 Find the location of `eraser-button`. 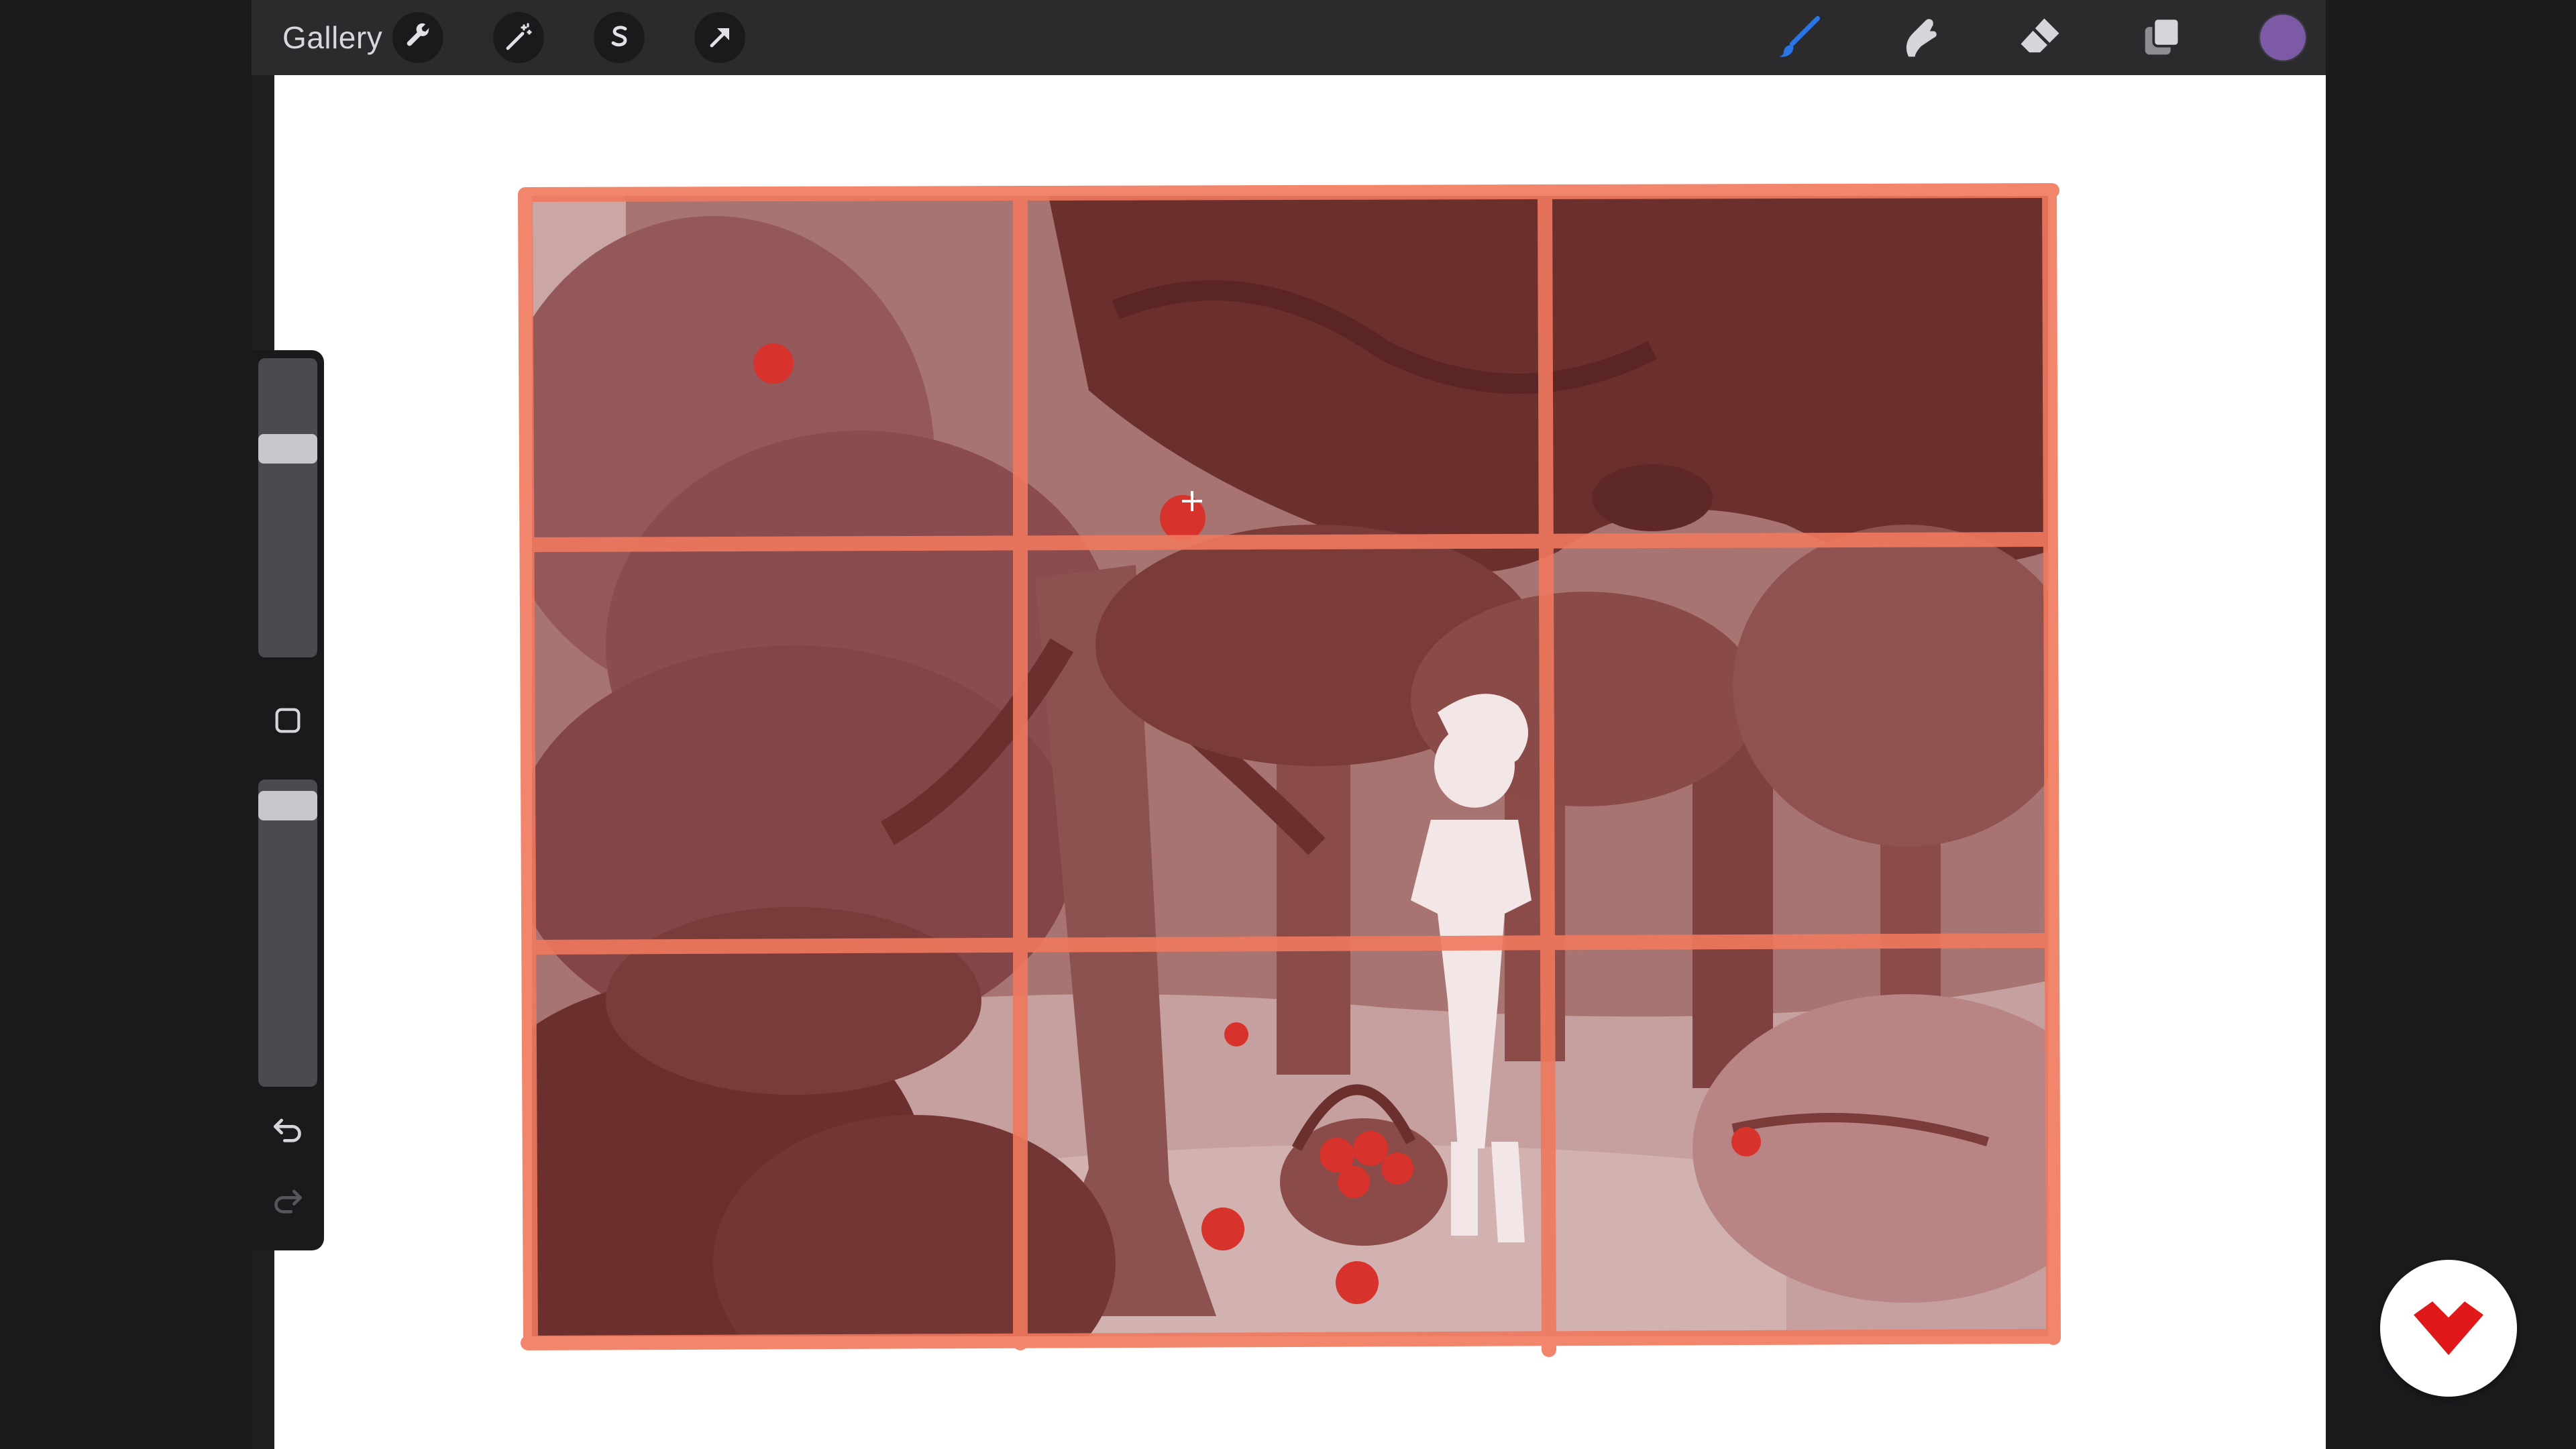

eraser-button is located at coordinates (2040, 37).